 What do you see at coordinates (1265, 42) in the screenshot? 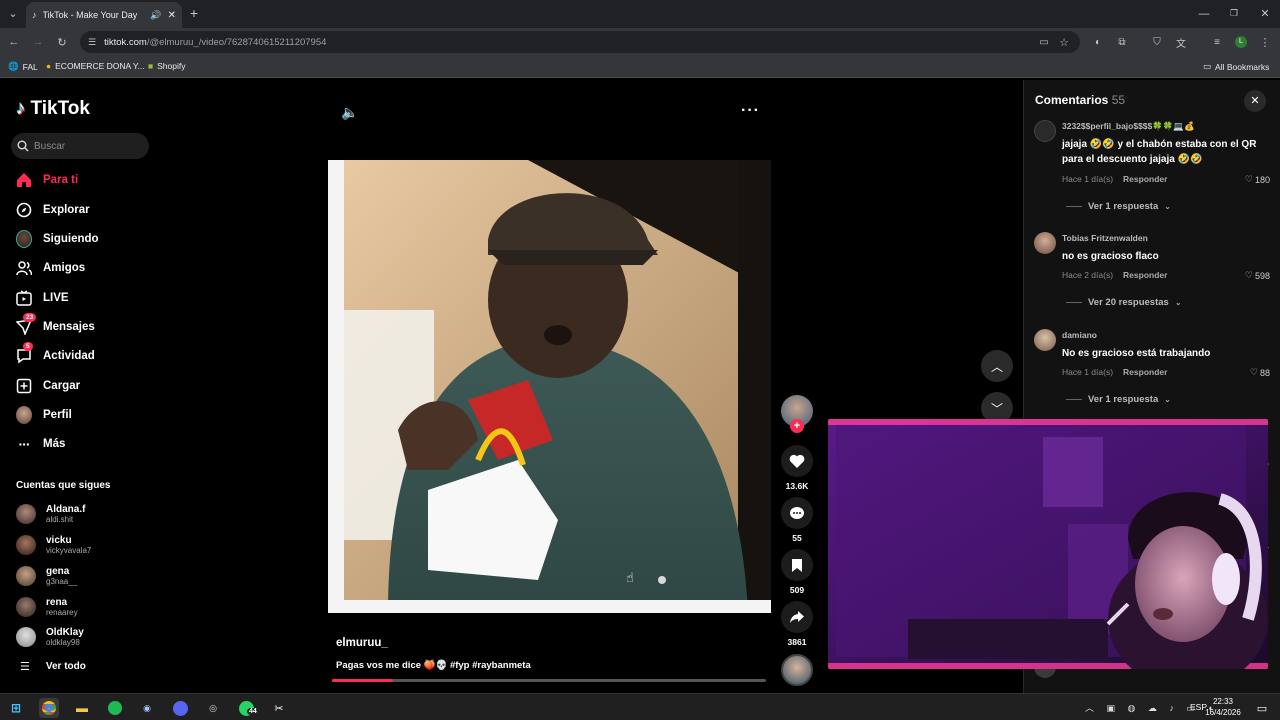
I see `menu-kebab-icon: ⋮` at bounding box center [1265, 42].